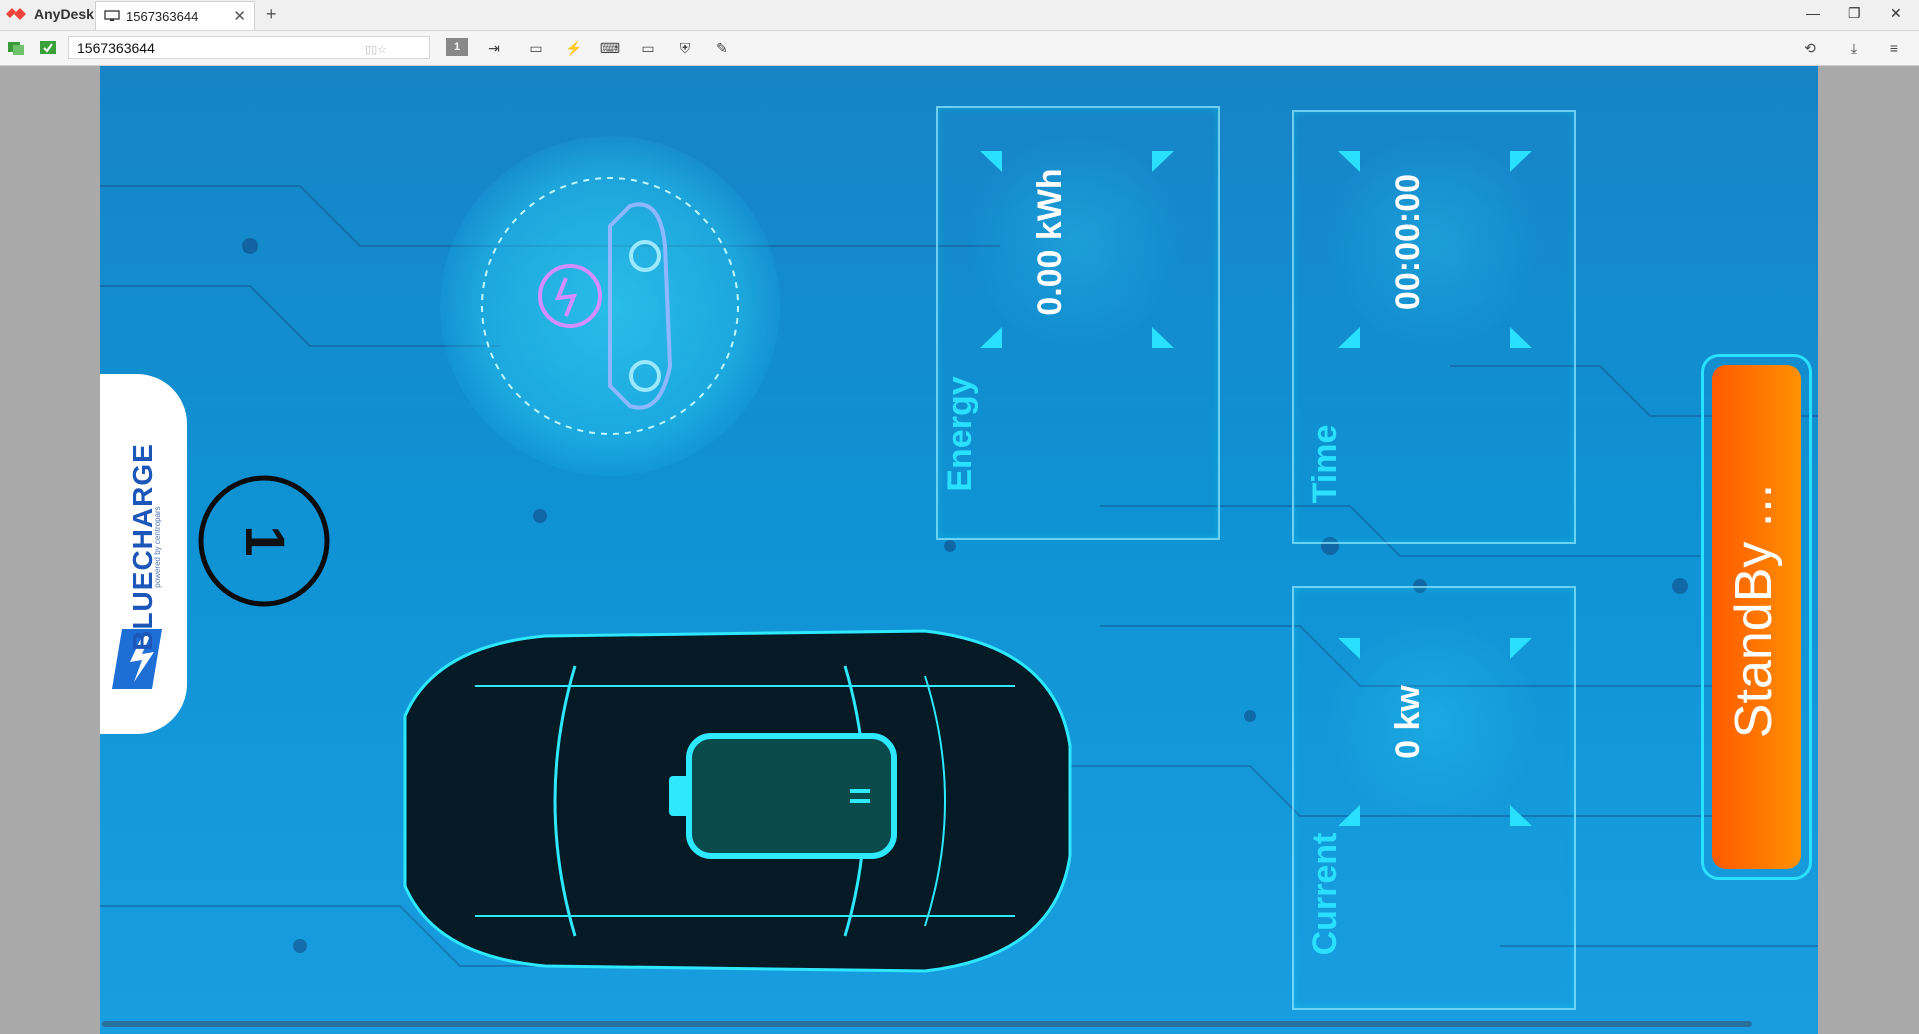 The width and height of the screenshot is (1919, 1034). Describe the element at coordinates (648, 48) in the screenshot. I see `display-icon: ▭` at that location.